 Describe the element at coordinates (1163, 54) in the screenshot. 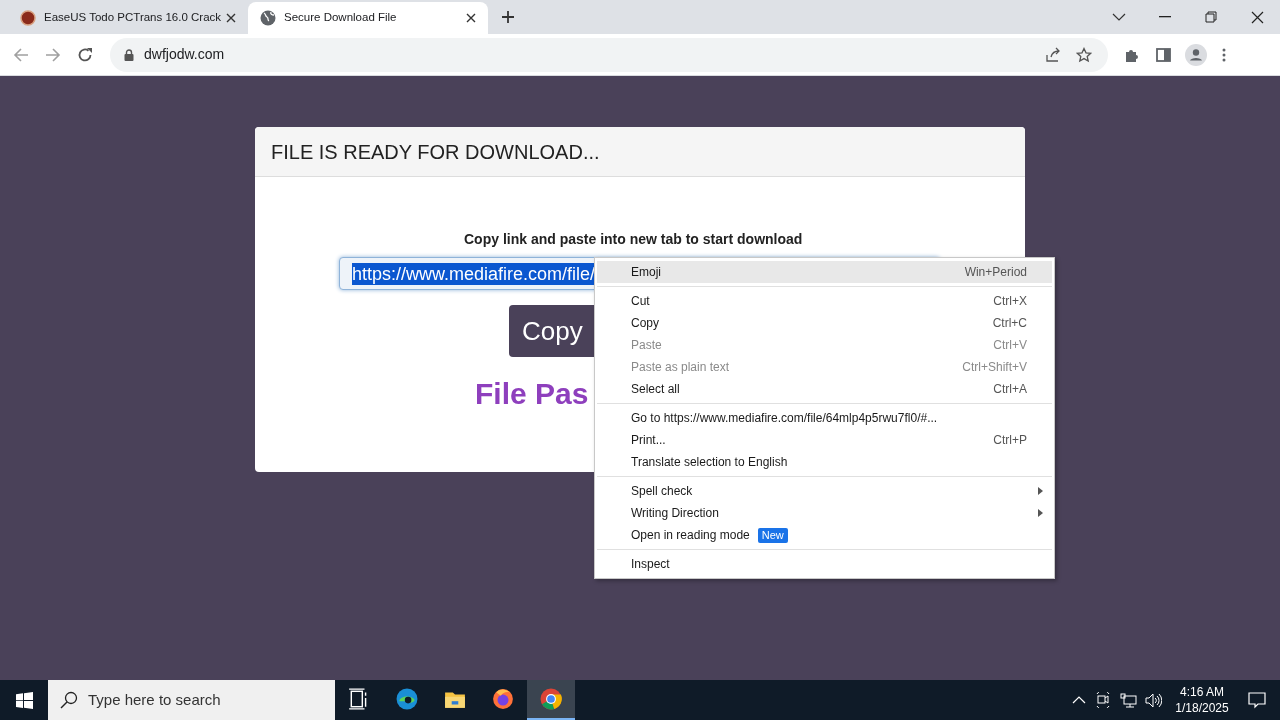

I see `side-panel-icon` at that location.